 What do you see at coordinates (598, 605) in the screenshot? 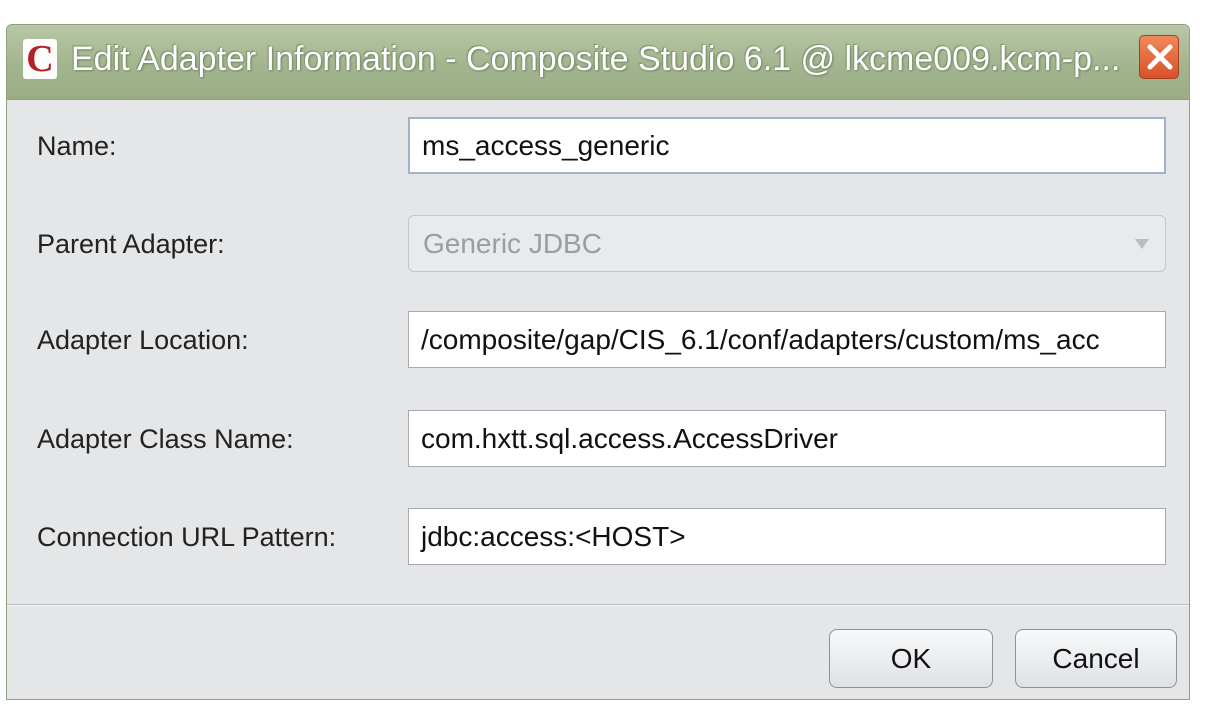
I see `button-divider` at bounding box center [598, 605].